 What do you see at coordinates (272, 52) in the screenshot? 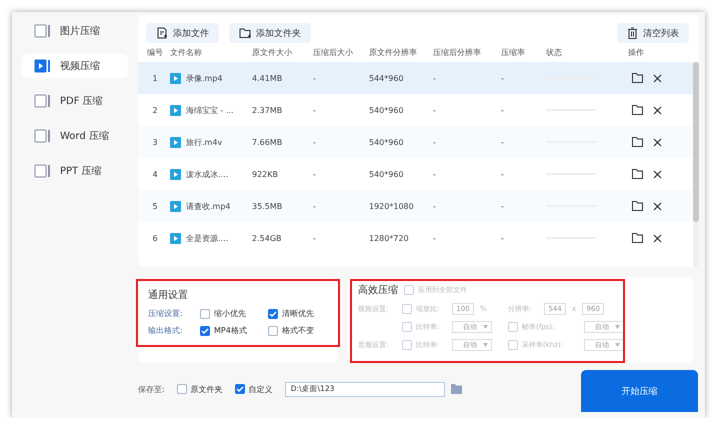
I see `column-header: 原文件大小` at bounding box center [272, 52].